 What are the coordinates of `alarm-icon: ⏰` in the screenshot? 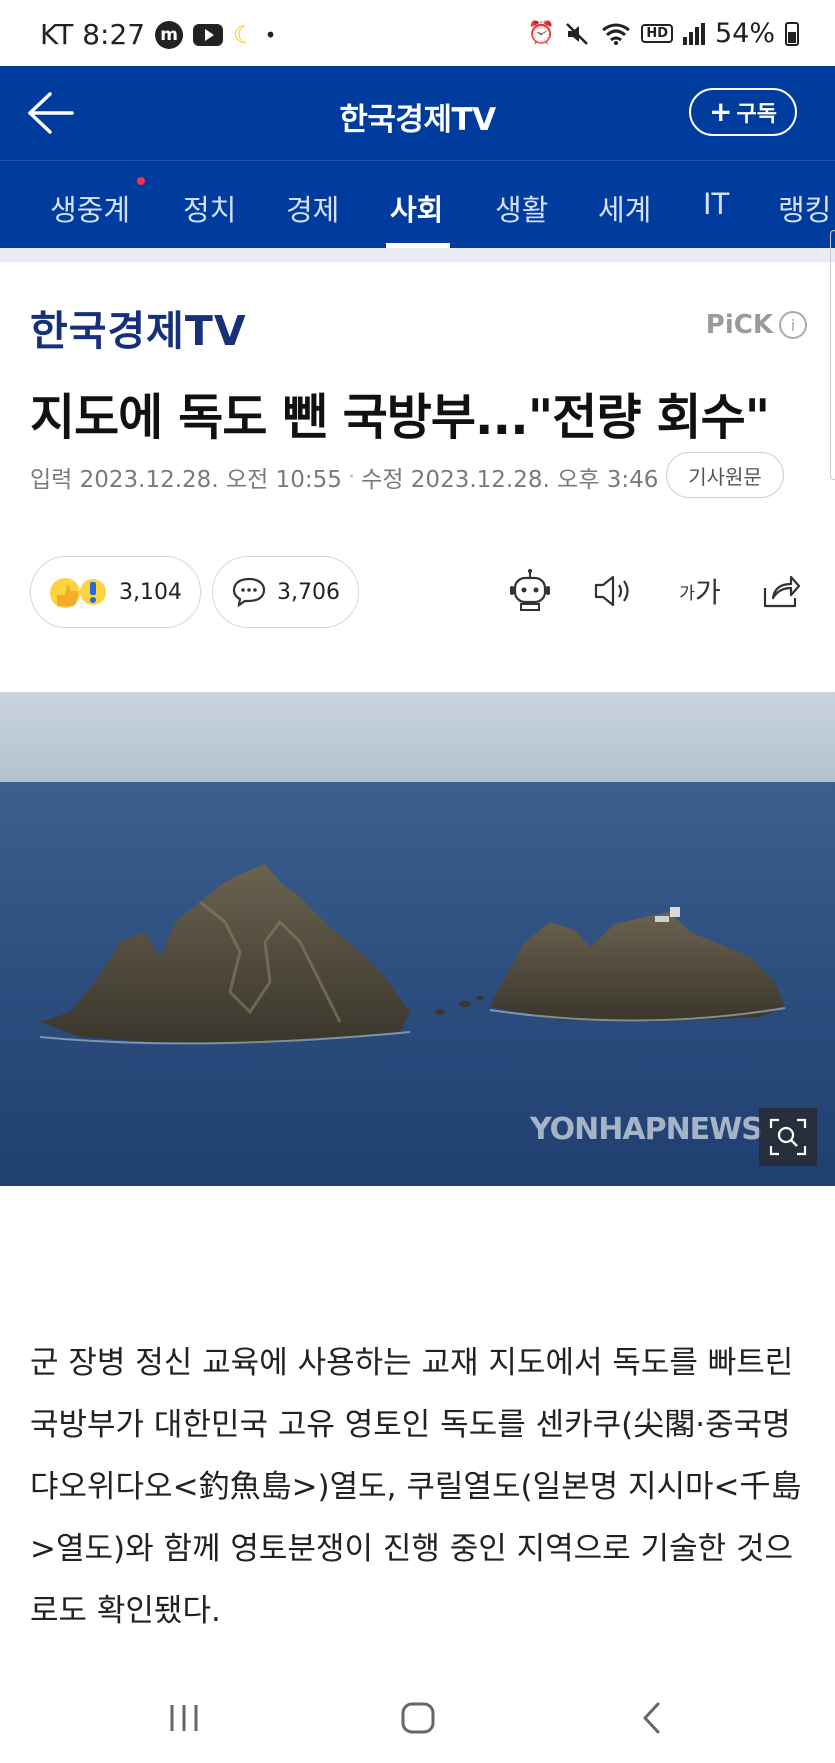 It's located at (541, 33).